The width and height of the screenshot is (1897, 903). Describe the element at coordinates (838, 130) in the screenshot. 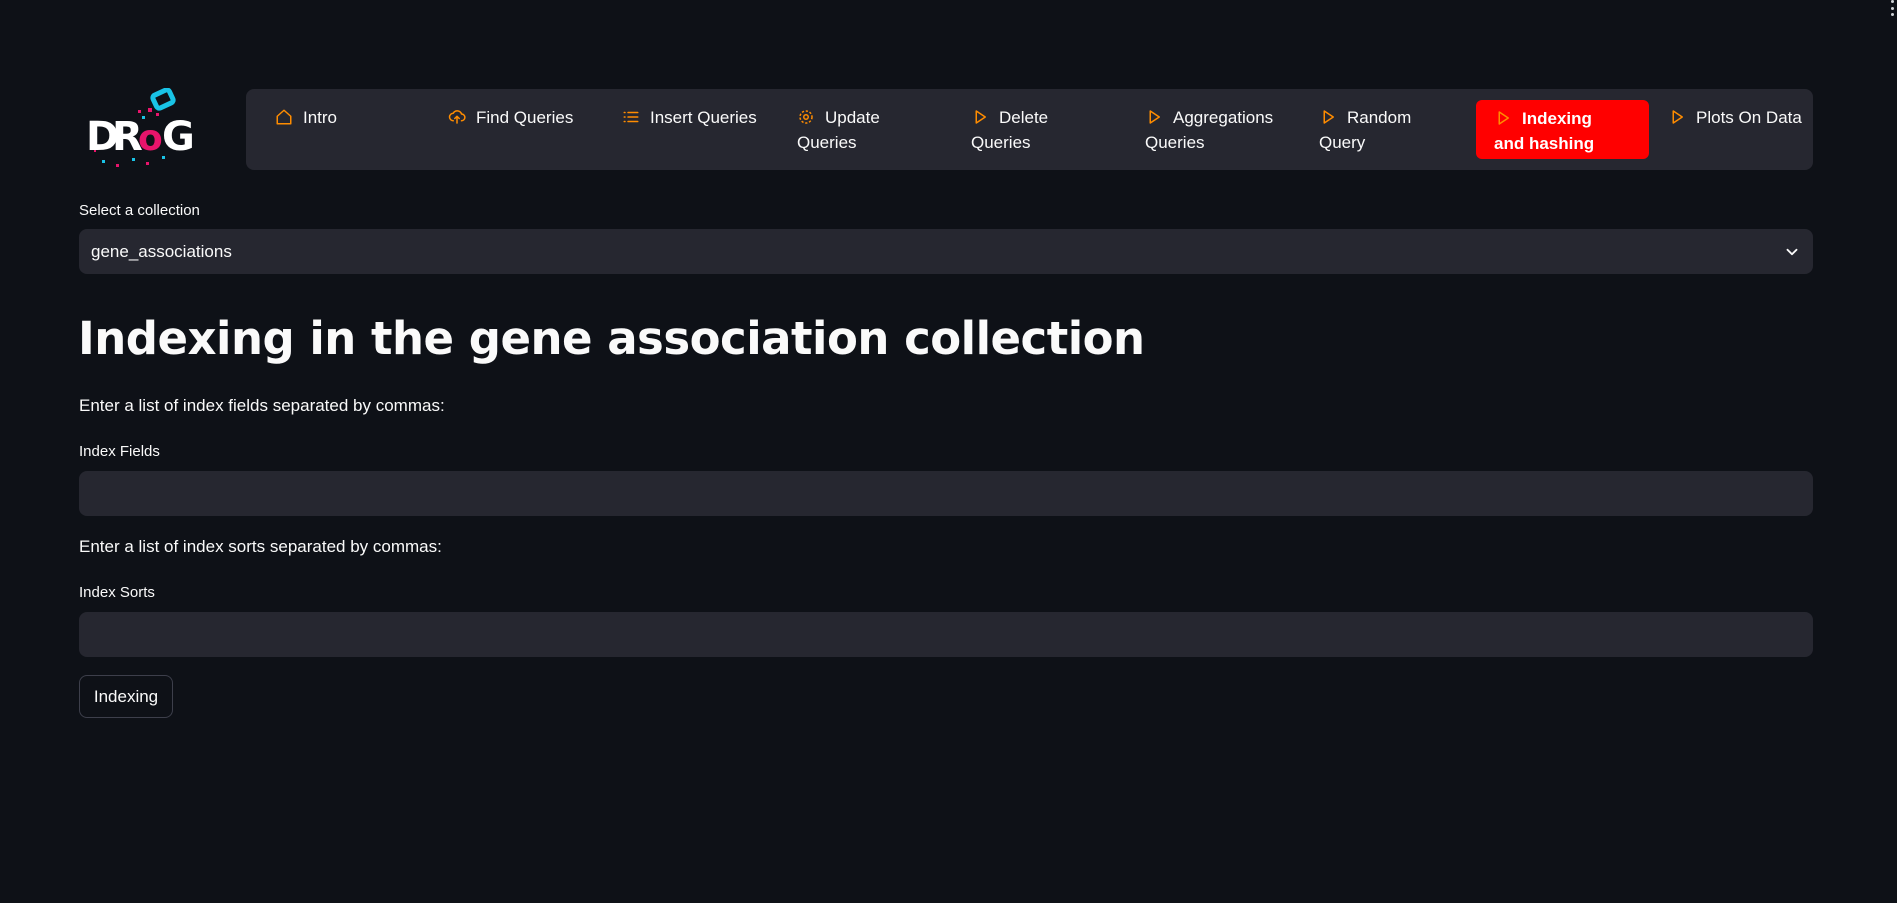

I see `nav-item-update-queries: Update Queries` at that location.